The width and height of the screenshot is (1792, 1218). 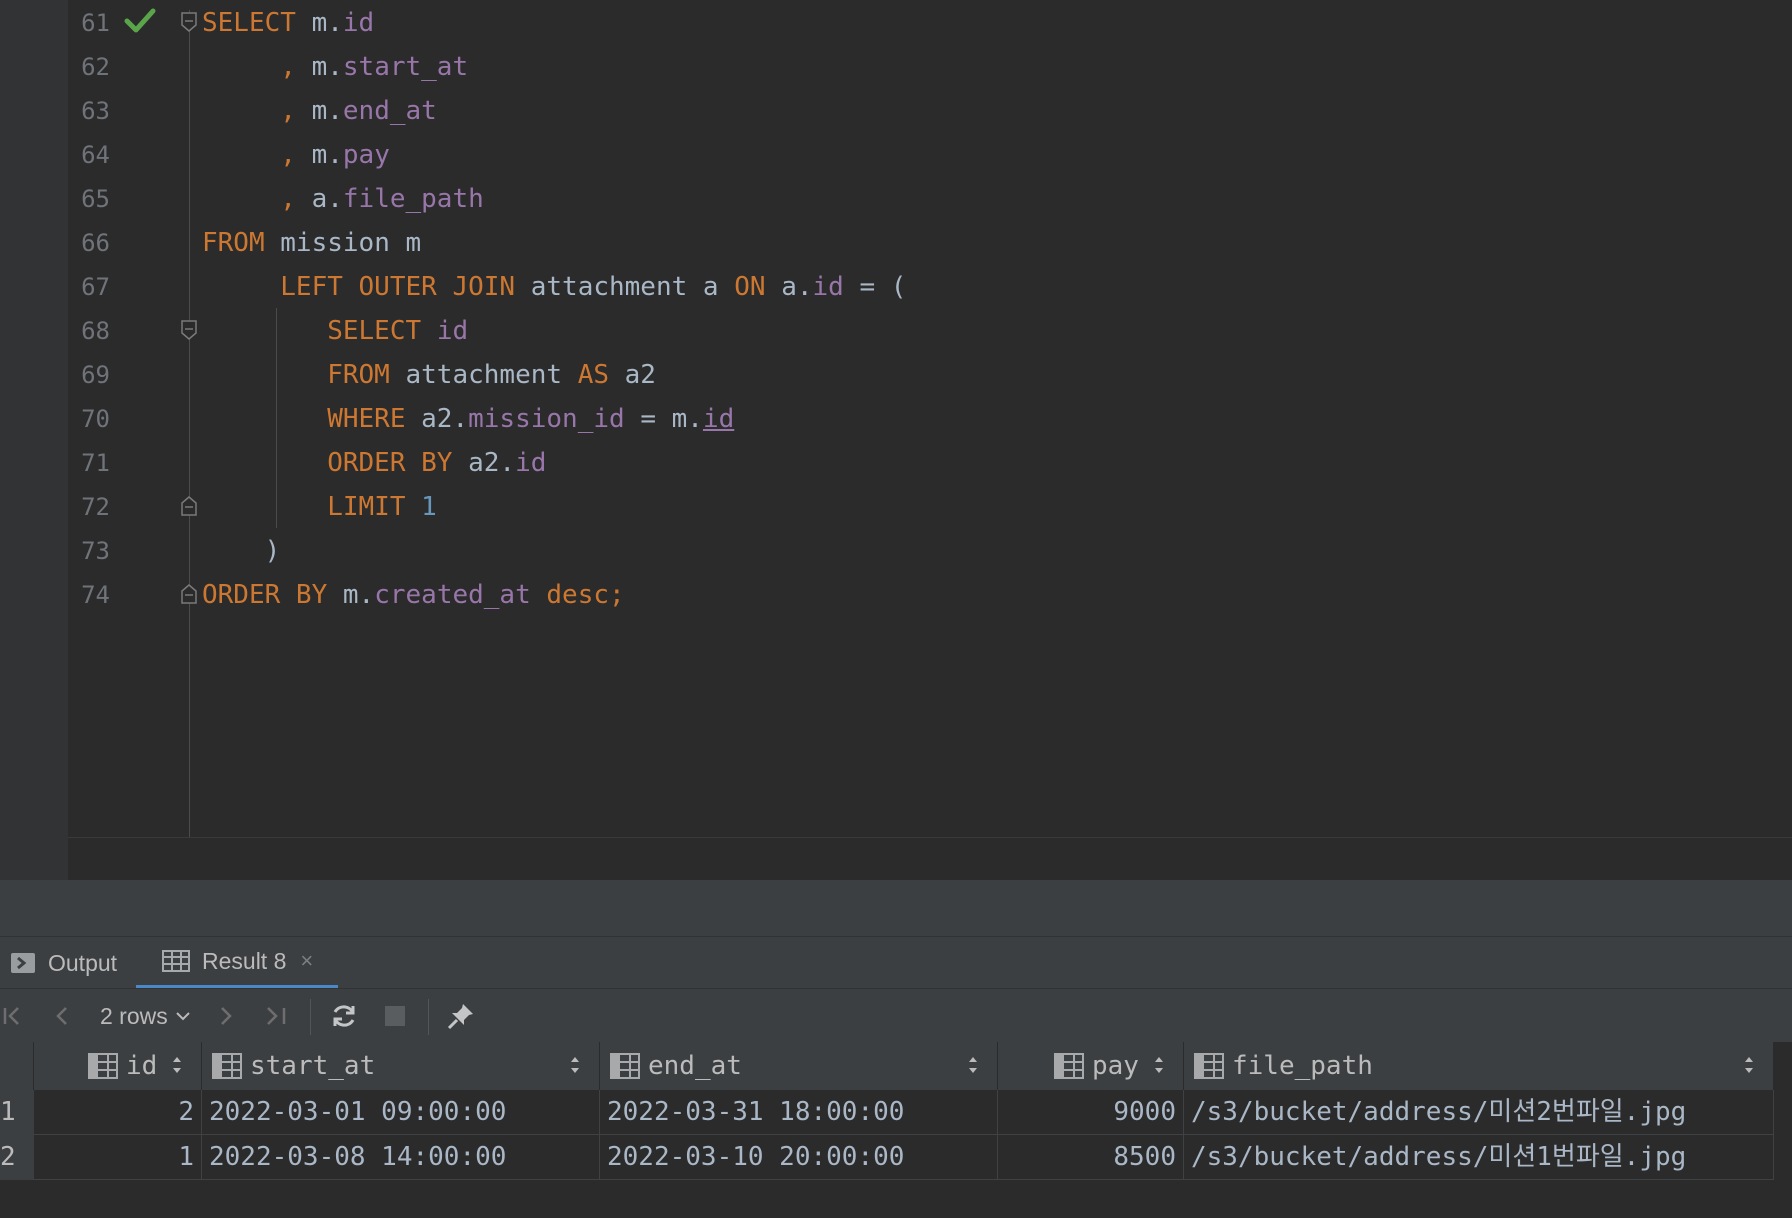 What do you see at coordinates (1479, 1112) in the screenshot?
I see `cell-file-path: /s3/bucket/address/미션2번파일.jpg` at bounding box center [1479, 1112].